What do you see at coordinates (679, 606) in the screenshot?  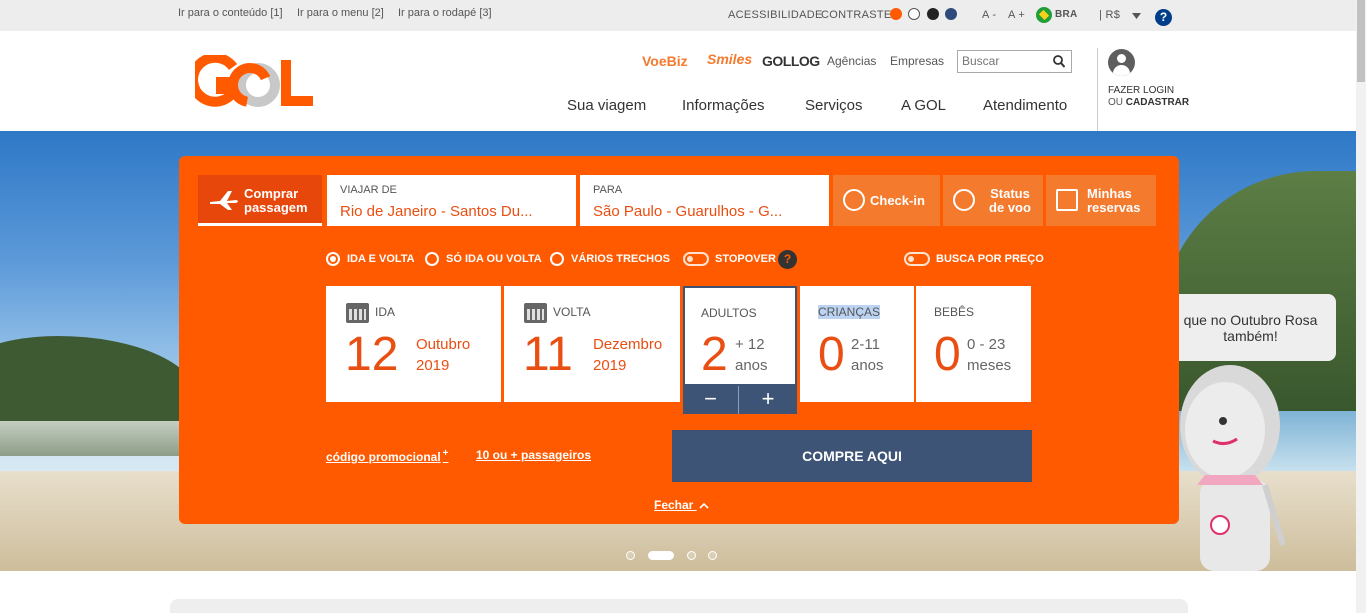 I see `content-panel` at bounding box center [679, 606].